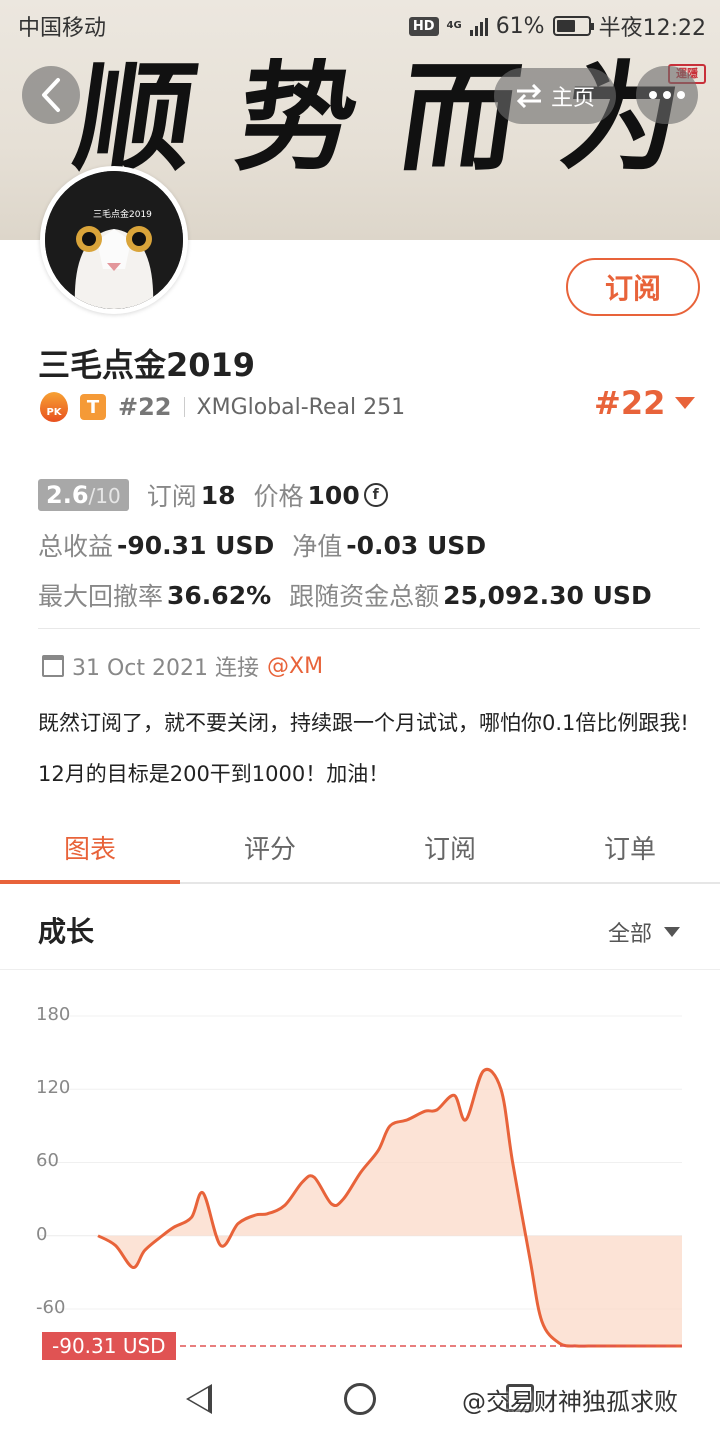  I want to click on back-button, so click(51, 95).